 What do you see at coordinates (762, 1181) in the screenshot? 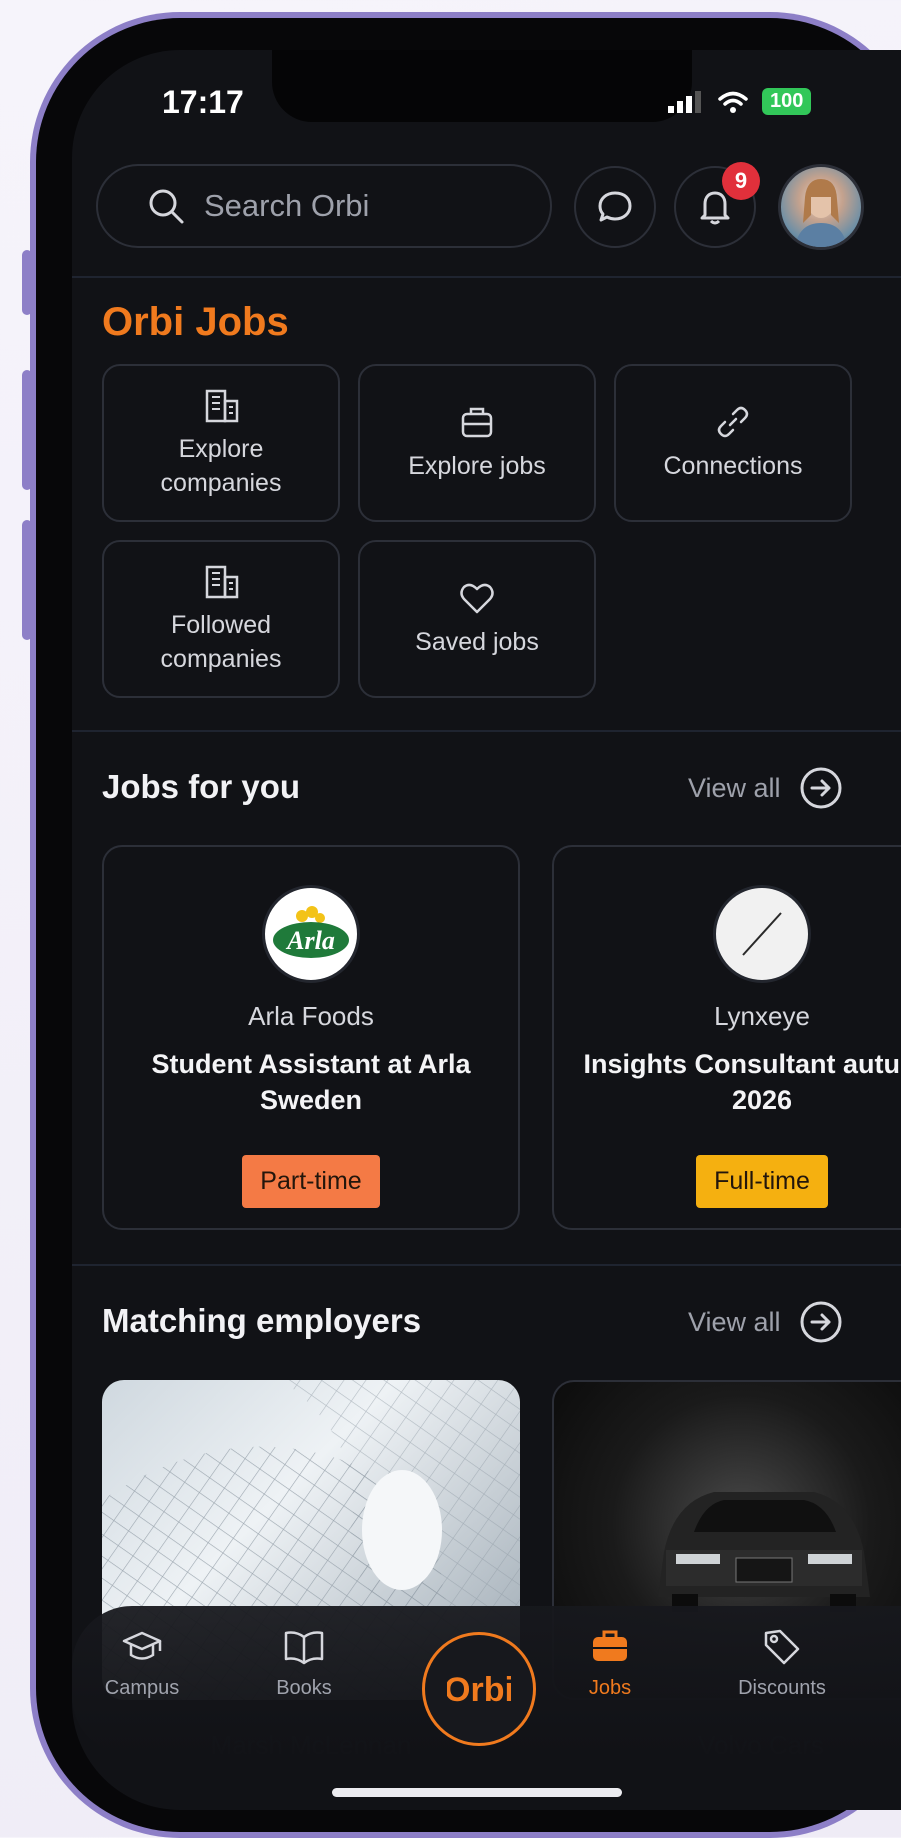
I see `job-type-tag: Full-time` at bounding box center [762, 1181].